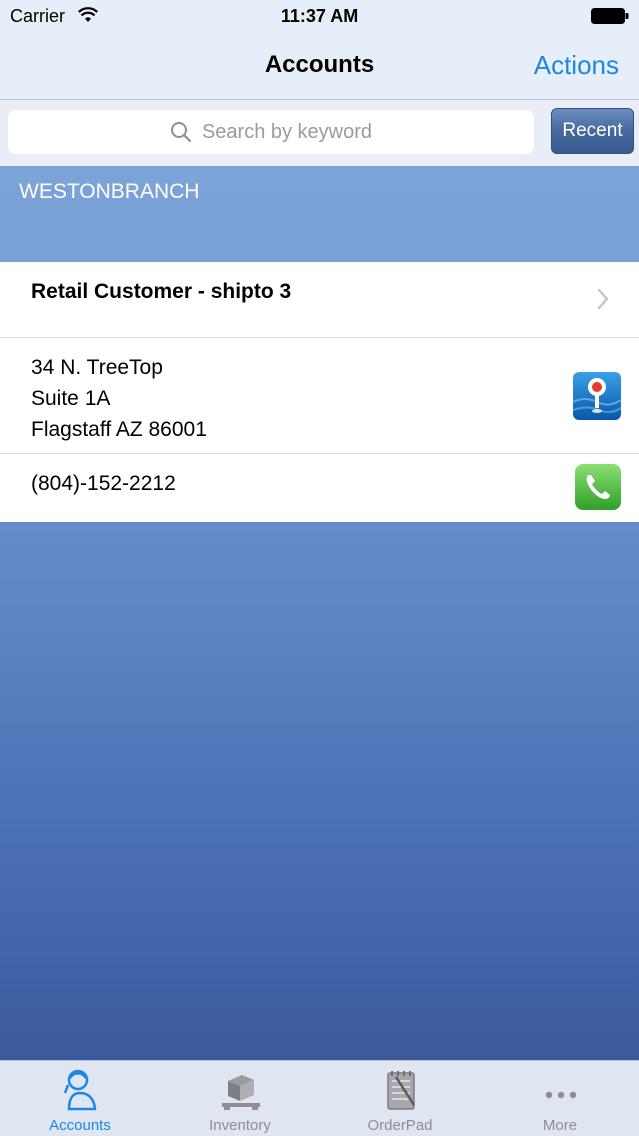 This screenshot has width=639, height=1136. I want to click on address-line-1: 34 N. TreeTop, so click(97, 367).